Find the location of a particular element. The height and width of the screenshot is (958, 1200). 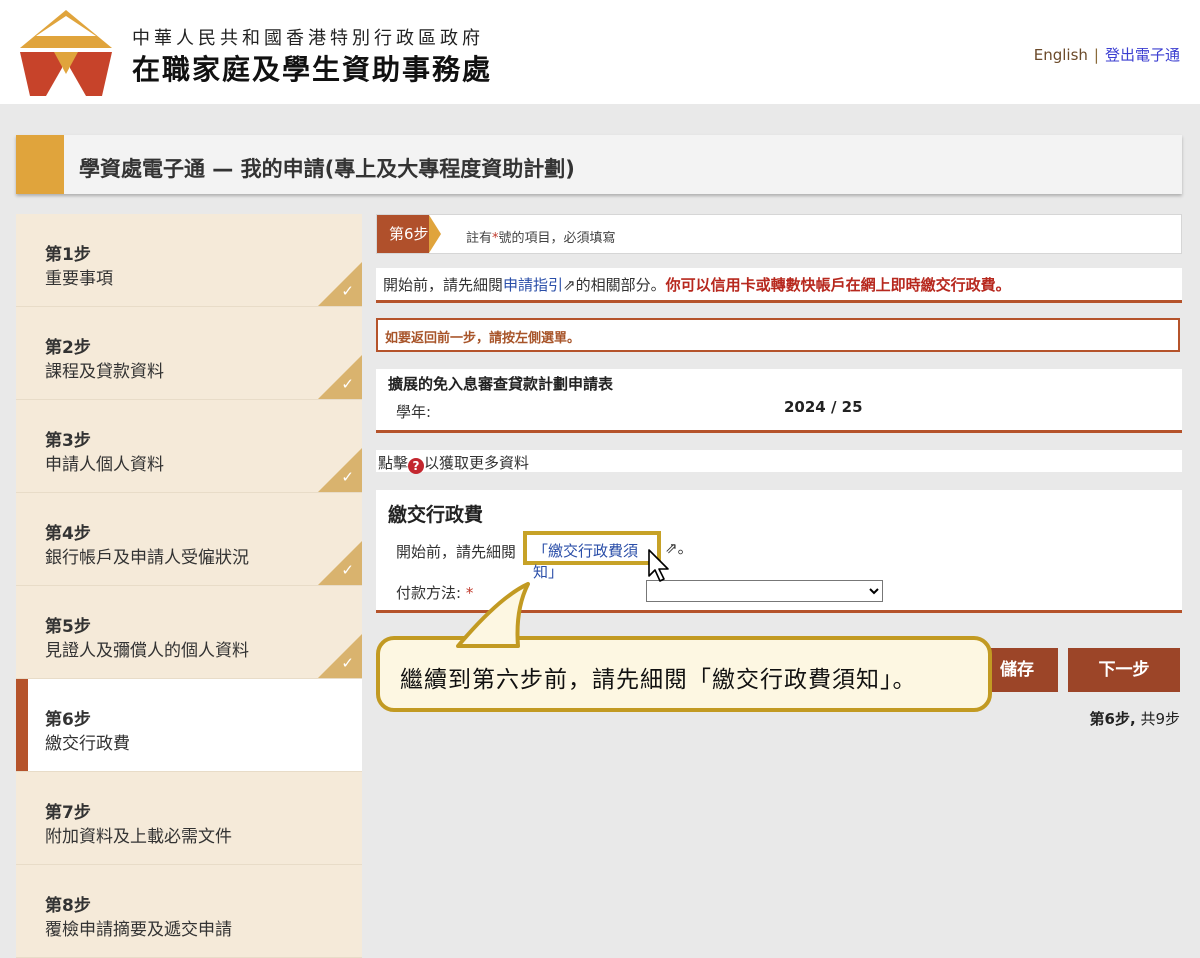

step-number: 第7步 is located at coordinates (68, 813).